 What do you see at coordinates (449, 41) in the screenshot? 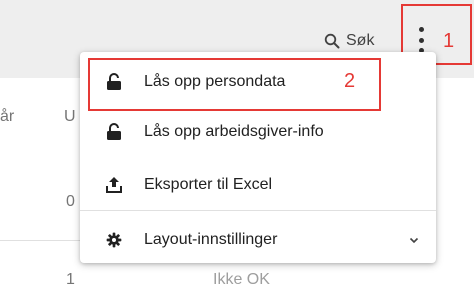
I see `annotation-label-1: 1` at bounding box center [449, 41].